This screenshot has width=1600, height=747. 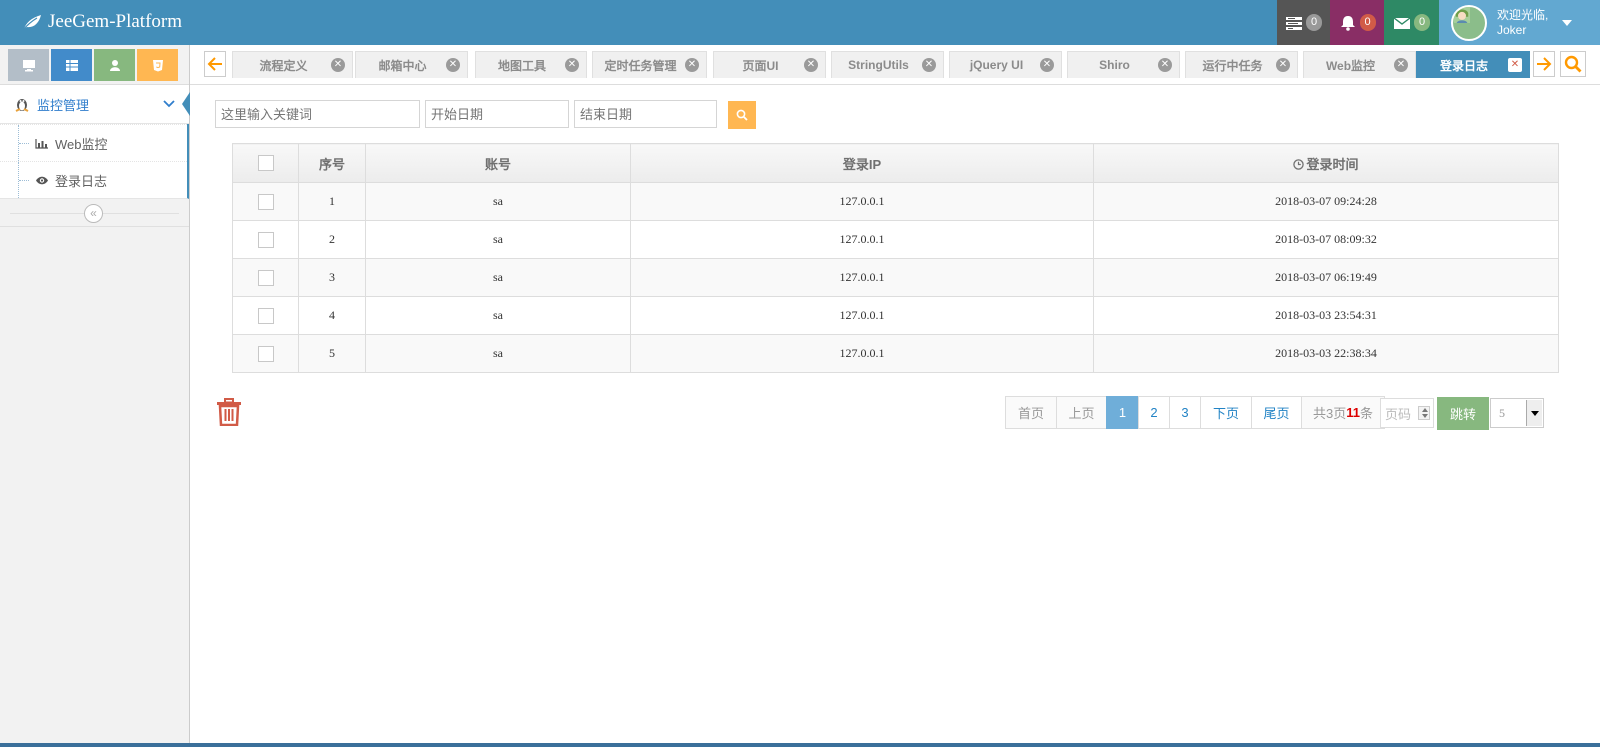 I want to click on taskbar-strip, so click(x=800, y=745).